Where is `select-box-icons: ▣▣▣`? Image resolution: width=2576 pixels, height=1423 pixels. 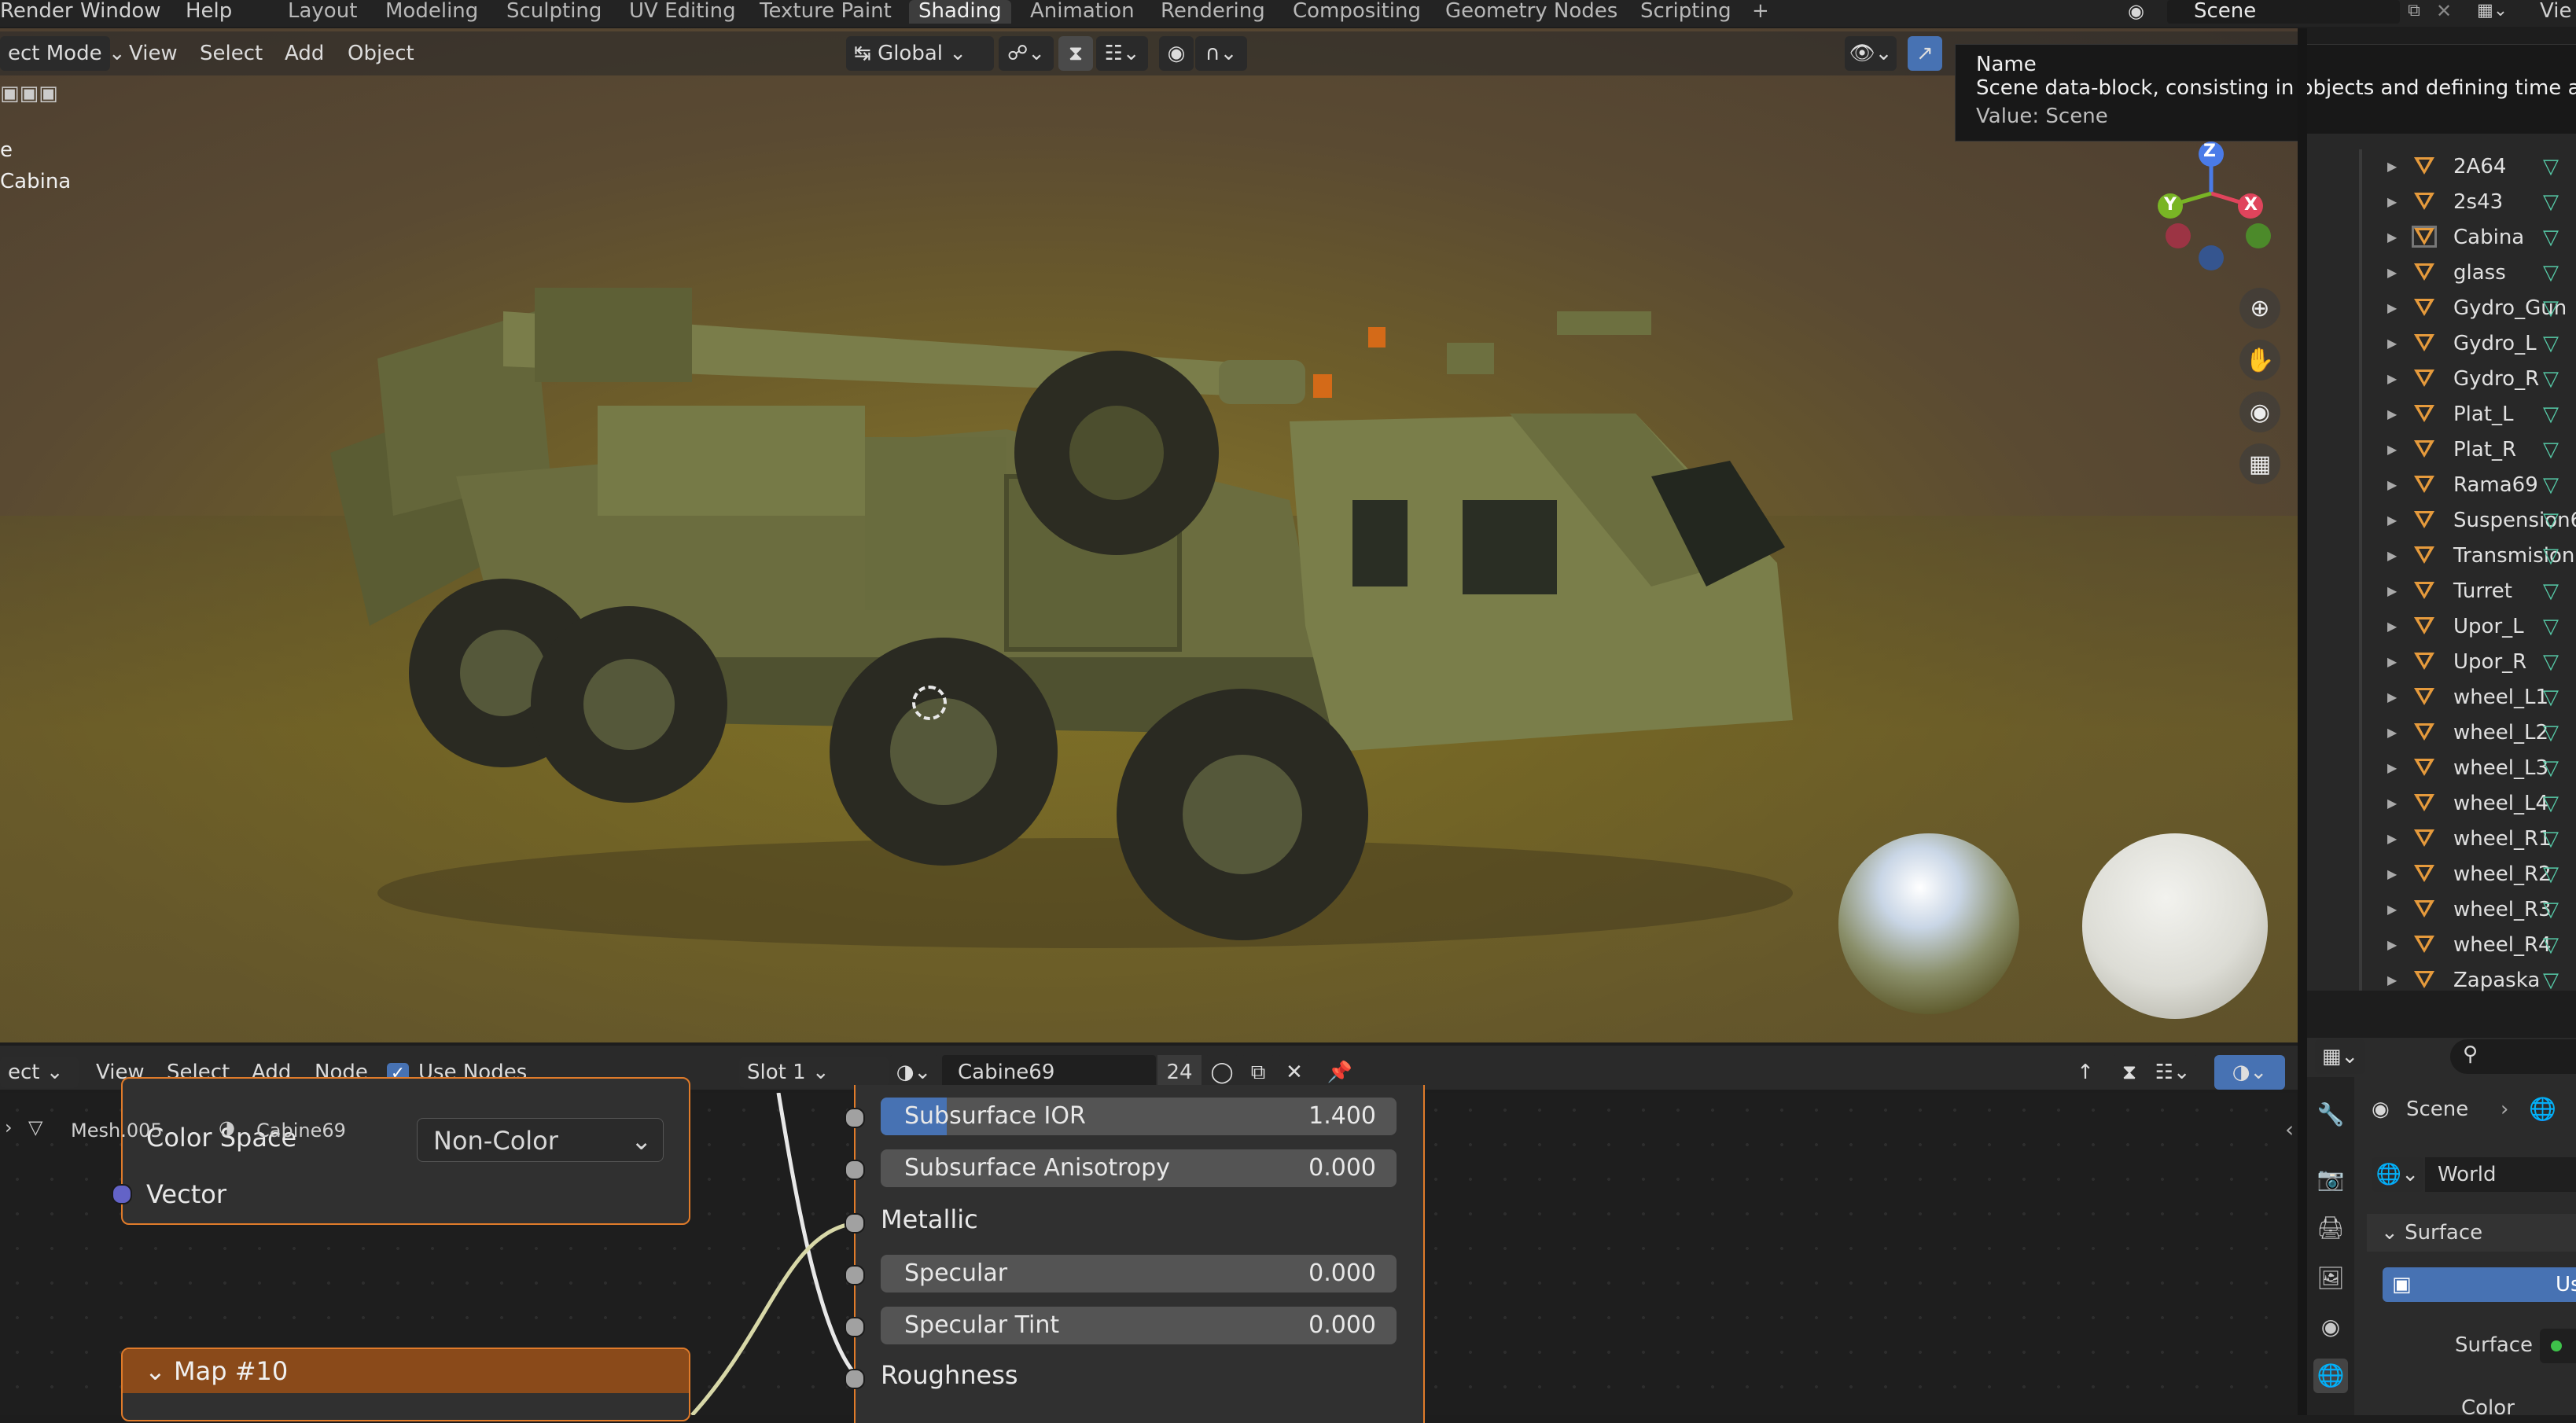
select-box-icons: ▣▣▣ is located at coordinates (39, 99).